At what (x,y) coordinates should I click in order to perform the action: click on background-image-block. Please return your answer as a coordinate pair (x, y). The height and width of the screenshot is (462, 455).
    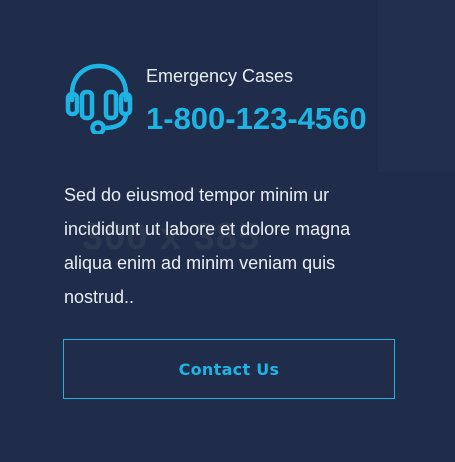
    Looking at the image, I should click on (416, 86).